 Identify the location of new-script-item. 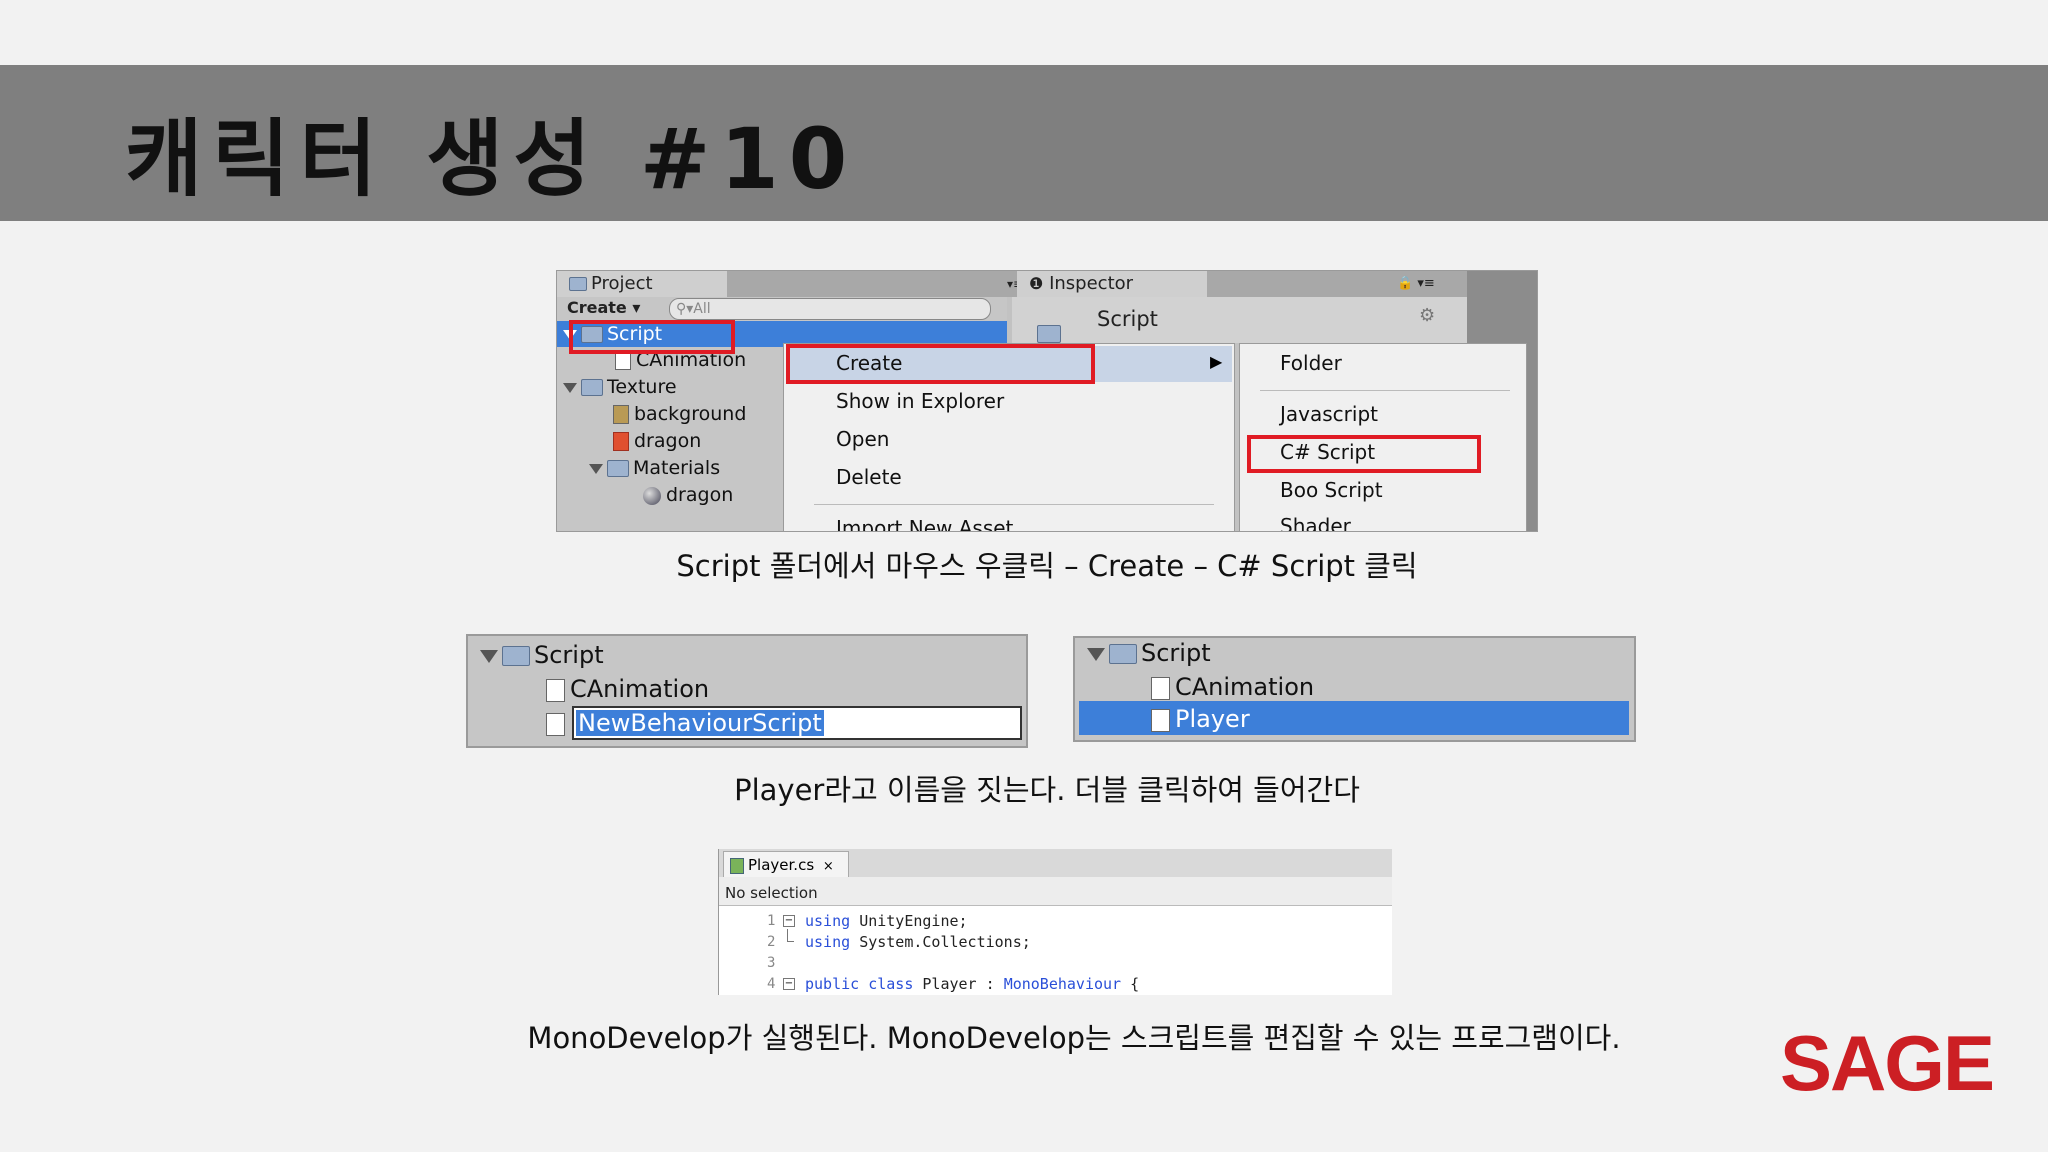
(558, 723).